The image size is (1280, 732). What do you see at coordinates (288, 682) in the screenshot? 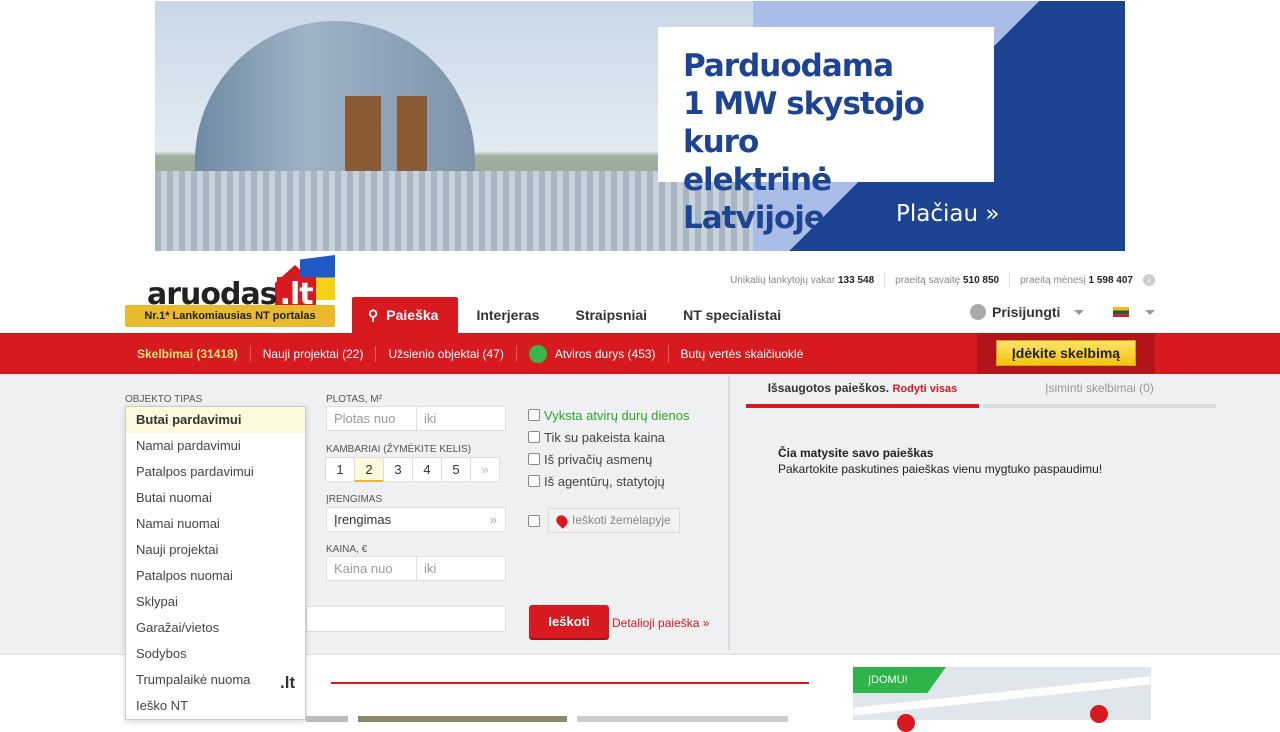
I see `section-title: .lt` at bounding box center [288, 682].